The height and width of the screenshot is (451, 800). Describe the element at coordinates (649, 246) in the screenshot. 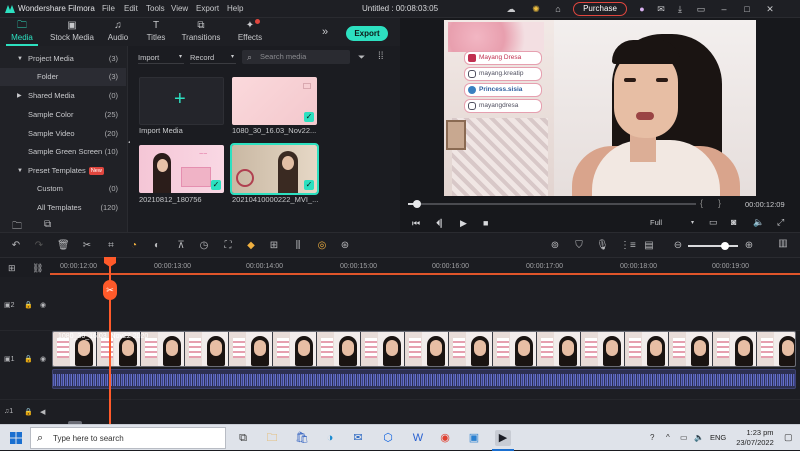

I see `subtitle-icon: ▤` at that location.